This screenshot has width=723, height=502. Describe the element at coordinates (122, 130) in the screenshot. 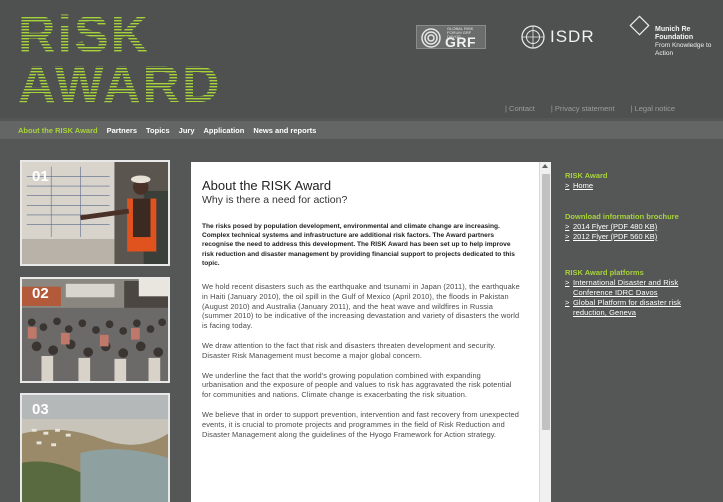

I see `nav-partners: Partners` at that location.